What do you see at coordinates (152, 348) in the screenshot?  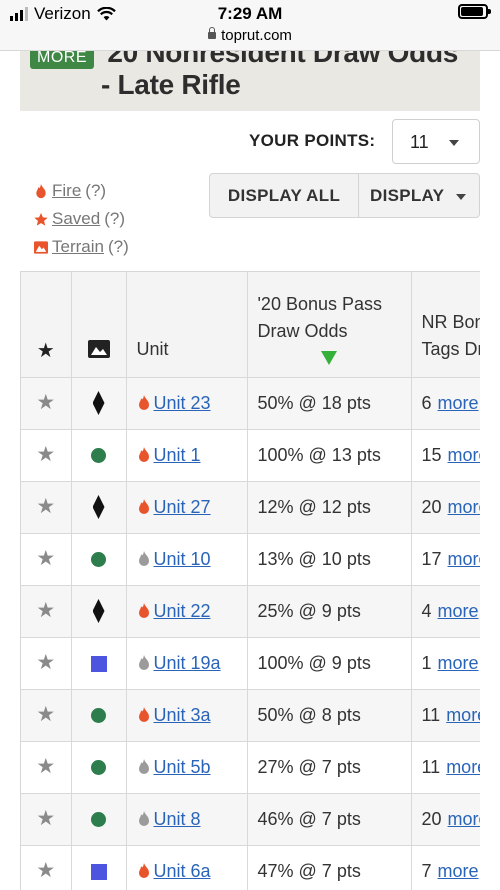 I see `col-unit-label: Unit` at bounding box center [152, 348].